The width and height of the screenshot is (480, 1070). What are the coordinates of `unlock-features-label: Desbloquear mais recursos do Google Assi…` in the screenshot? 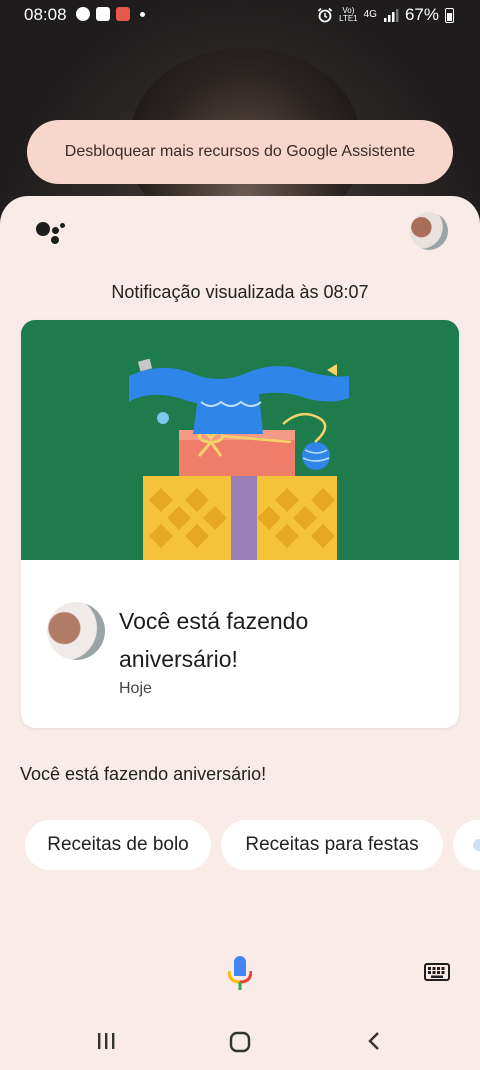 It's located at (240, 151).